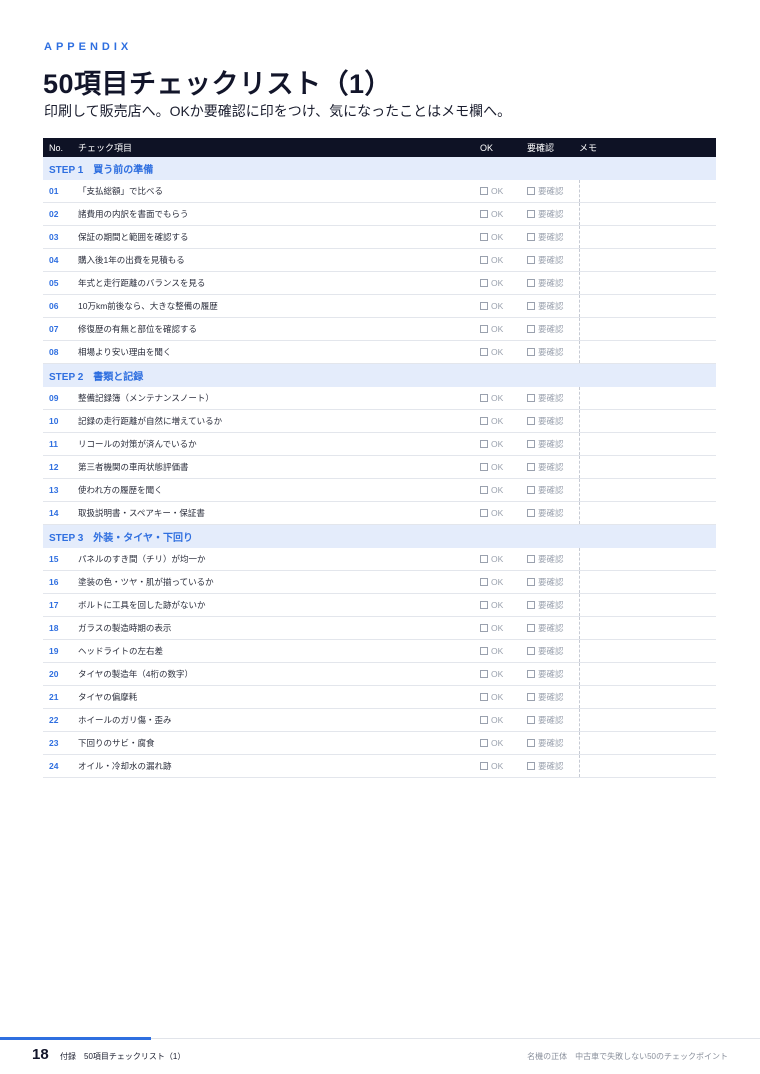 This screenshot has width=760, height=1074. Describe the element at coordinates (647, 147) in the screenshot. I see `column-header-memo: メモ` at that location.